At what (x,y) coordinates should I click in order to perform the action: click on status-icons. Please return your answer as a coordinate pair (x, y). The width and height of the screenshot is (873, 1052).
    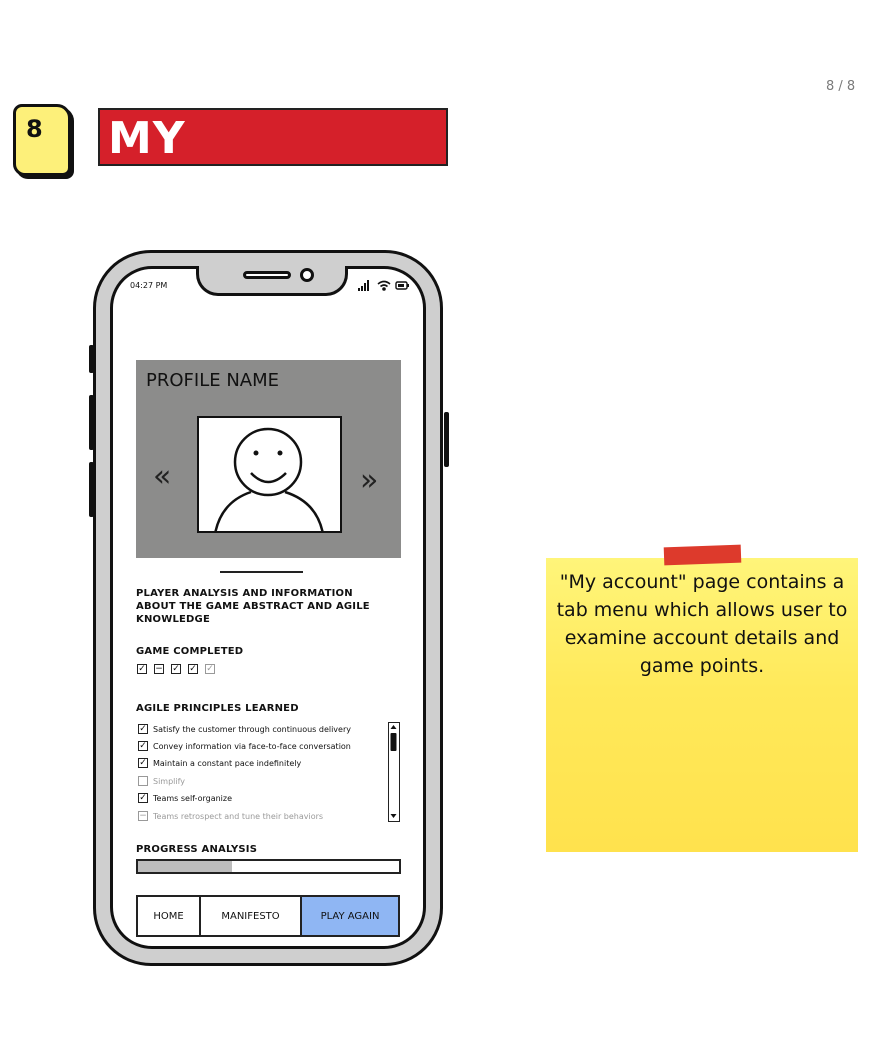
    Looking at the image, I should click on (383, 285).